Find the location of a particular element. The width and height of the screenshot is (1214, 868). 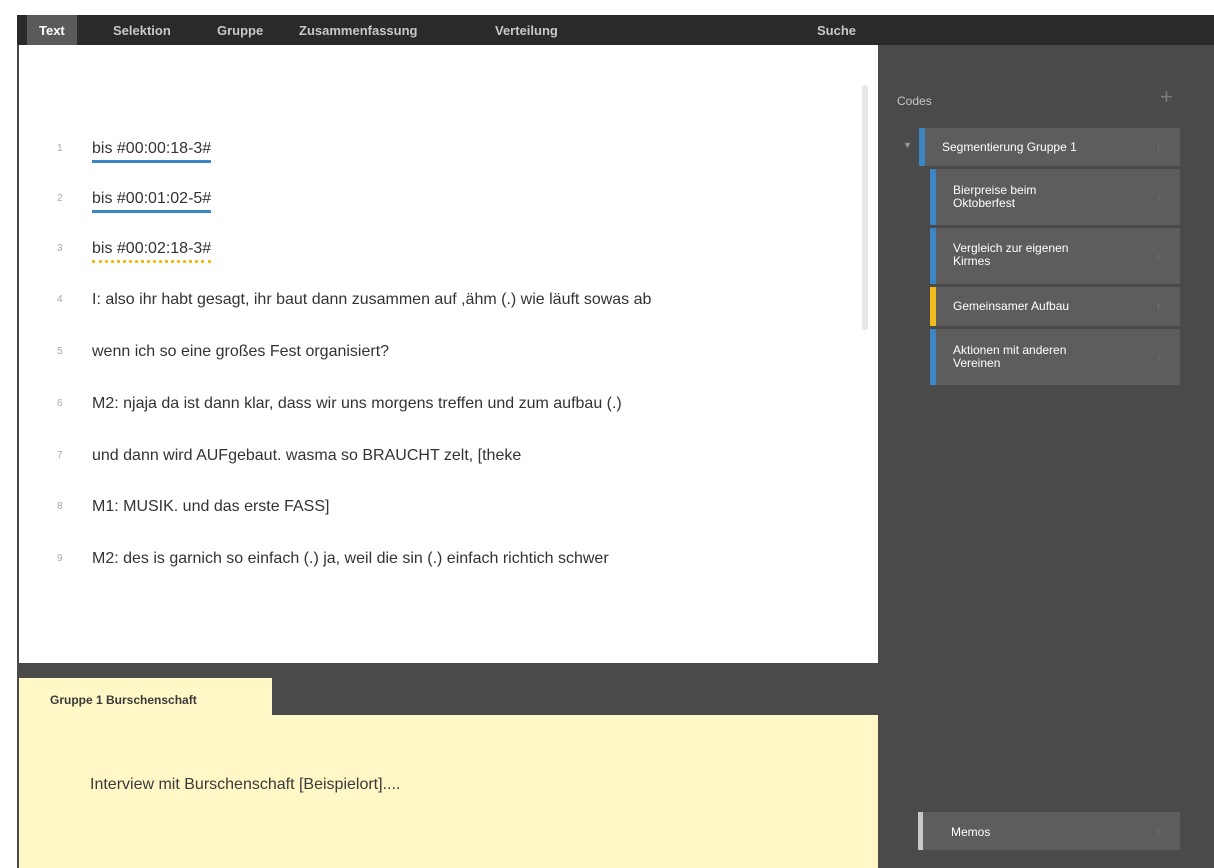

line-text: bis #00:01:02-5# is located at coordinates (152, 201).